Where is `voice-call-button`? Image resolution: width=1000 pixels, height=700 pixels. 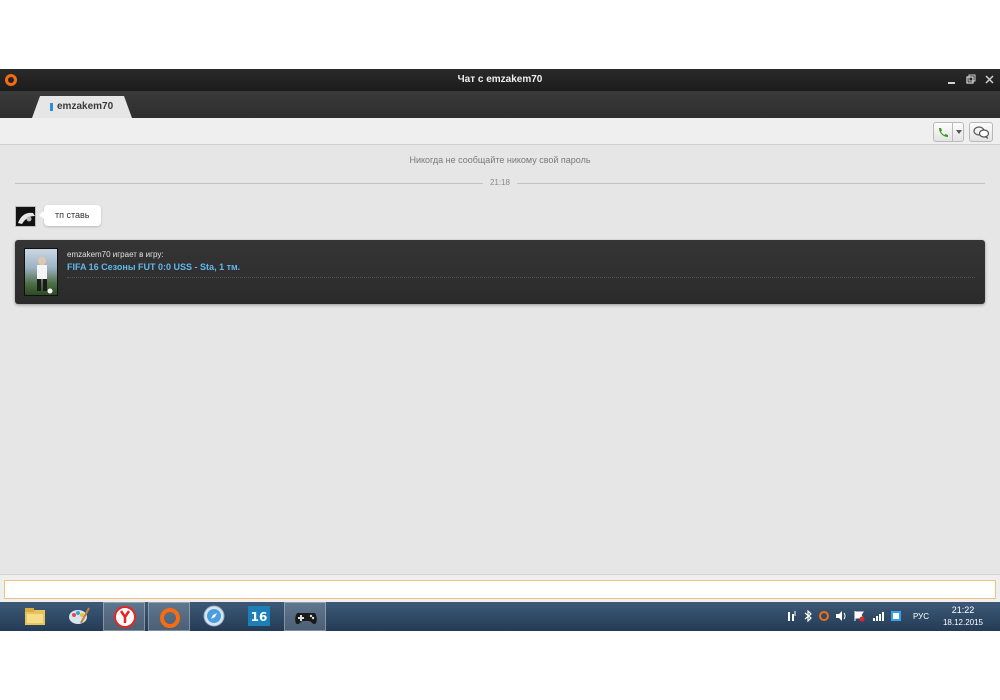
voice-call-button is located at coordinates (943, 132).